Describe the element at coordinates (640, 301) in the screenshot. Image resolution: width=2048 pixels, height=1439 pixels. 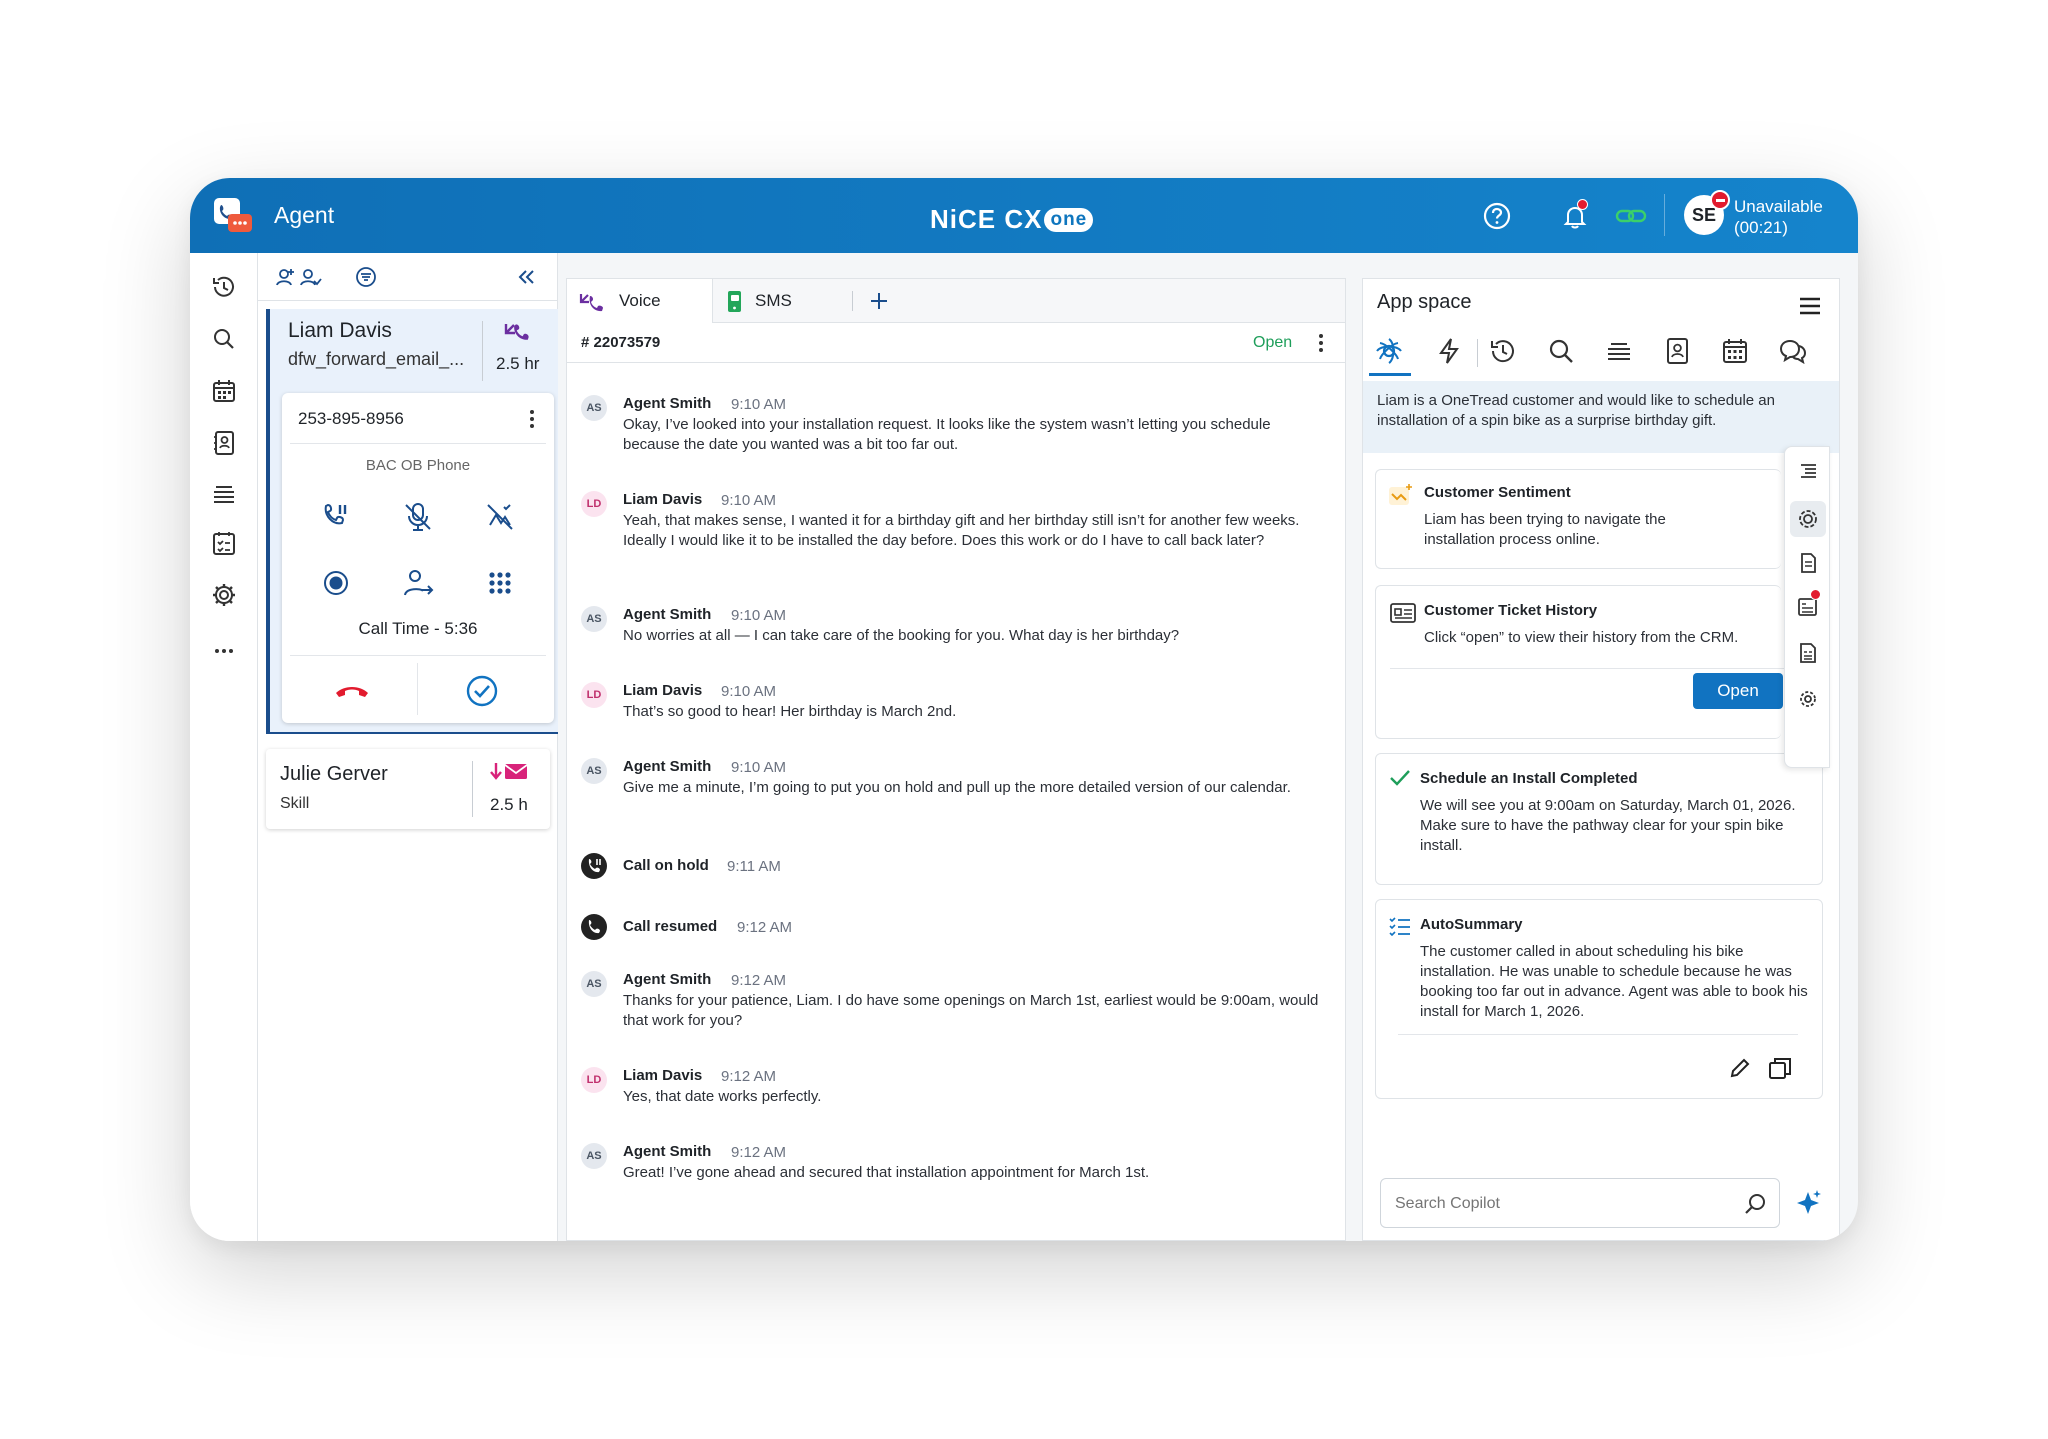
I see `tab-voice: Voice` at that location.